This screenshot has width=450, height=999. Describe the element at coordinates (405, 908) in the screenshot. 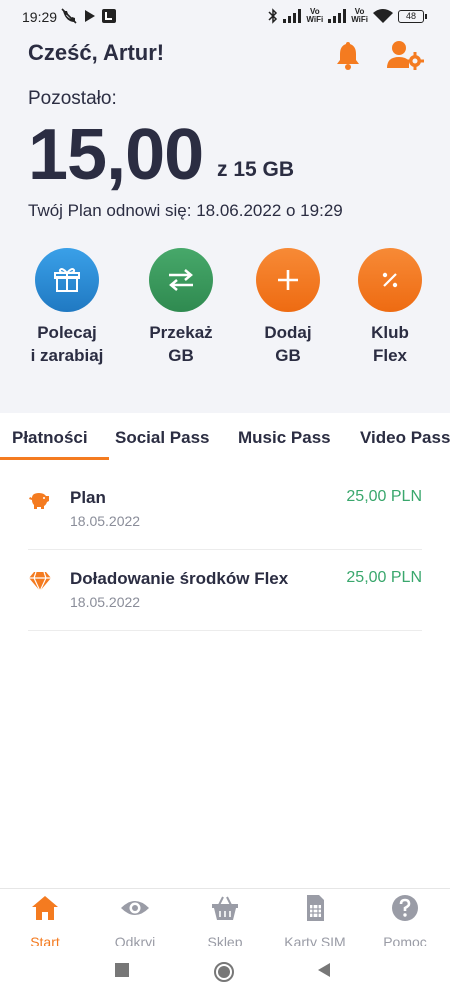

I see `help-icon` at that location.